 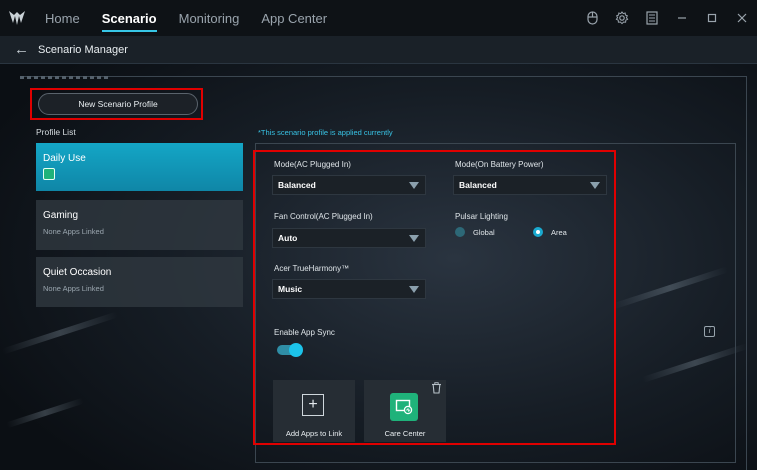 What do you see at coordinates (550, 232) in the screenshot?
I see `pulsar-area-radio: Area` at bounding box center [550, 232].